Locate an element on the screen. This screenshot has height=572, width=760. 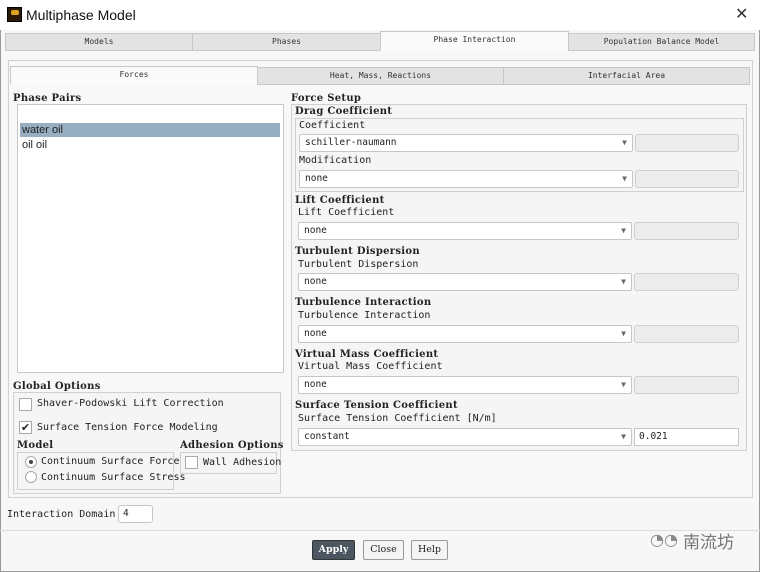
model-label: Model is located at coordinates (35, 445).